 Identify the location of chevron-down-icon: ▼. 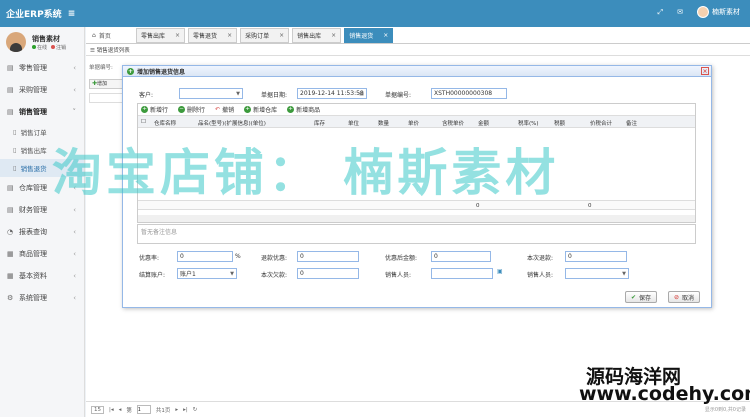
(238, 93).